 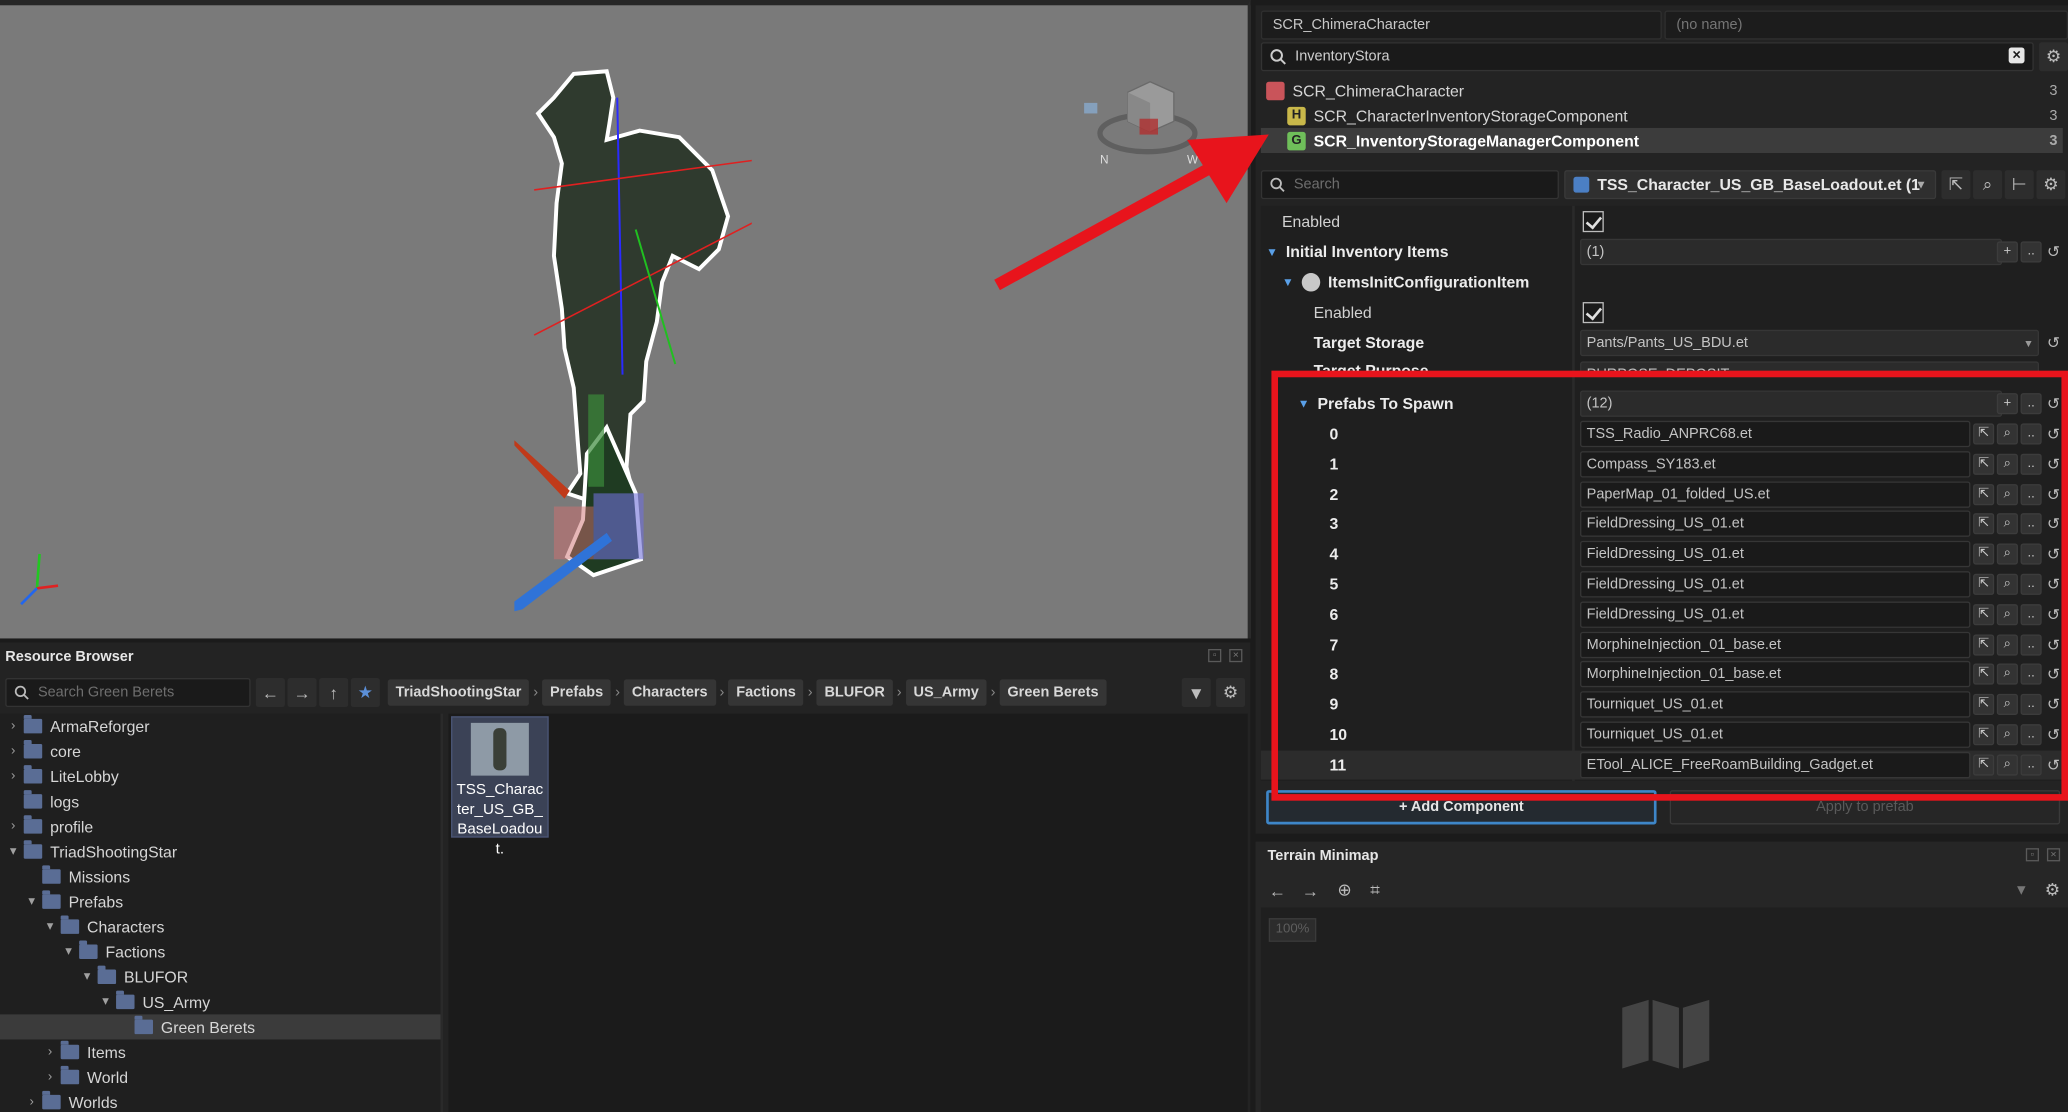 What do you see at coordinates (220, 1027) in the screenshot?
I see `tree-item: Green Berets` at bounding box center [220, 1027].